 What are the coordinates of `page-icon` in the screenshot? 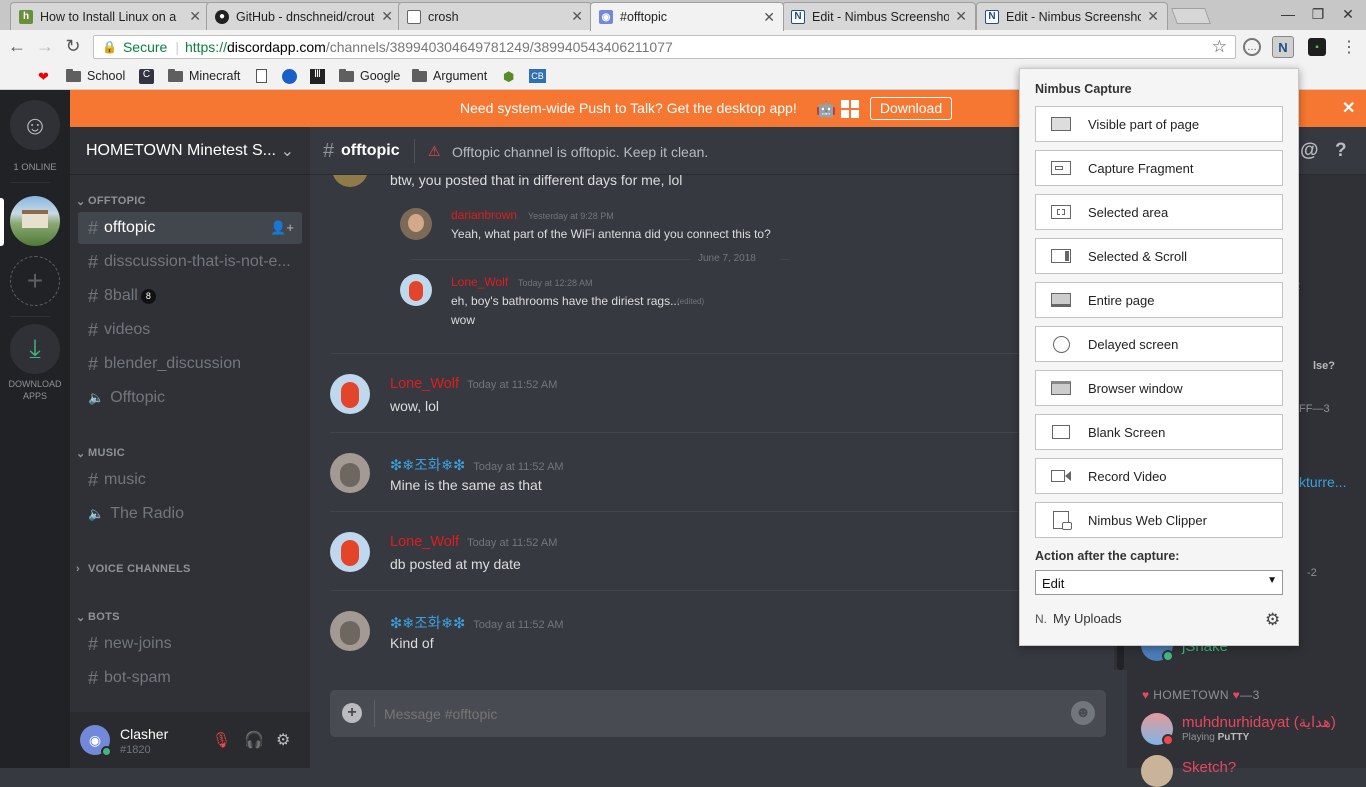 It's located at (261, 76).